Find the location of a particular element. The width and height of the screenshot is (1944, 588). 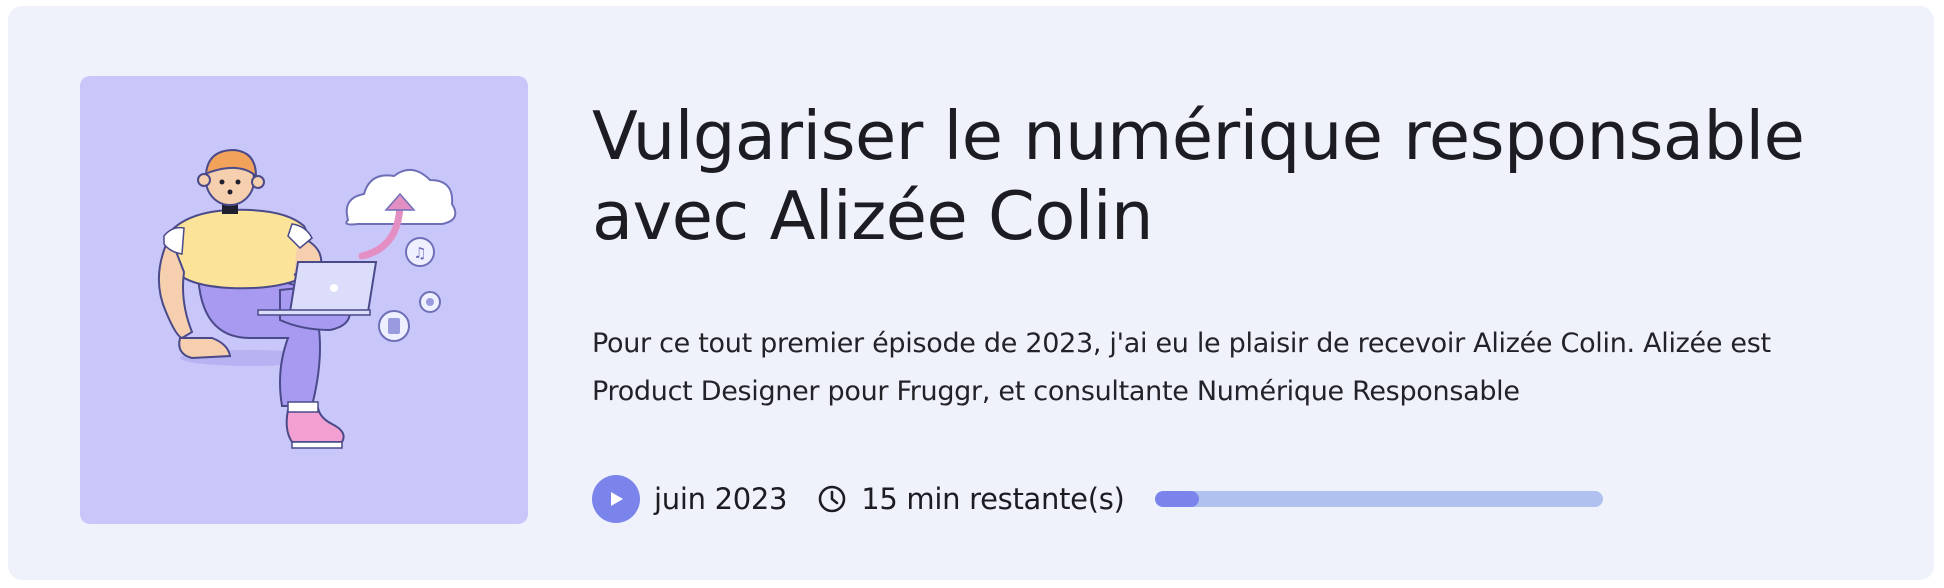

play-button is located at coordinates (616, 499).